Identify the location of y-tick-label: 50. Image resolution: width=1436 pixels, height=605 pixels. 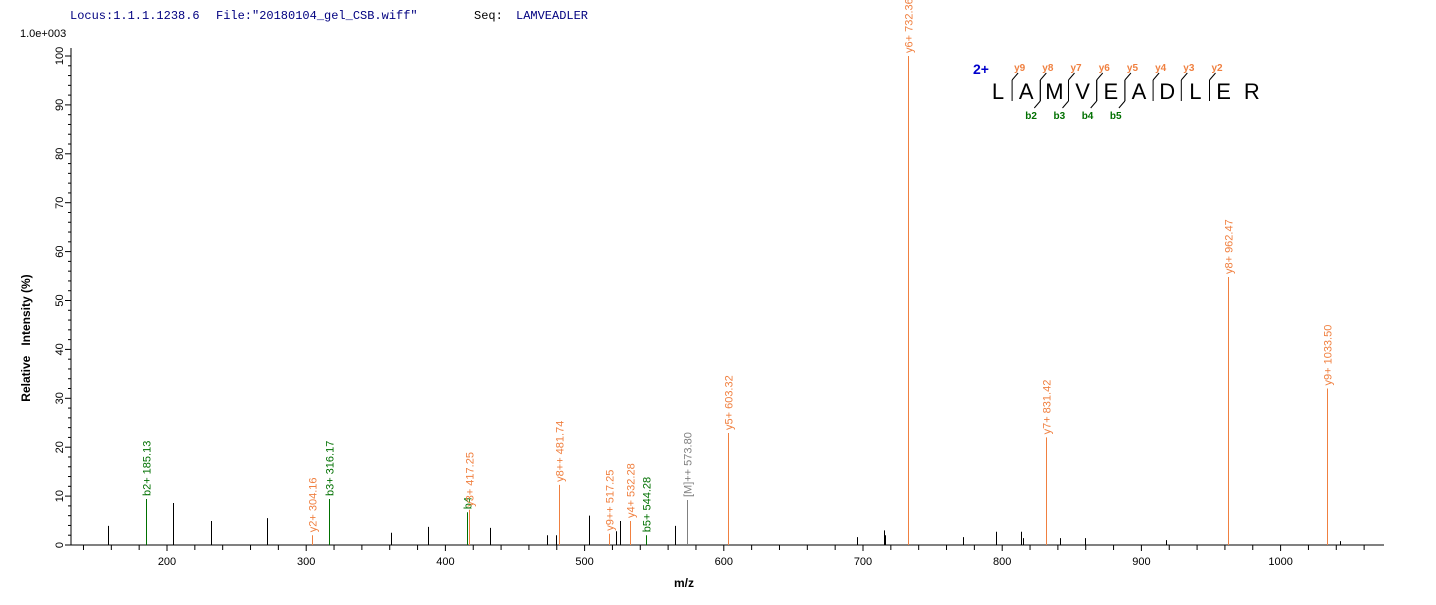
(60, 300).